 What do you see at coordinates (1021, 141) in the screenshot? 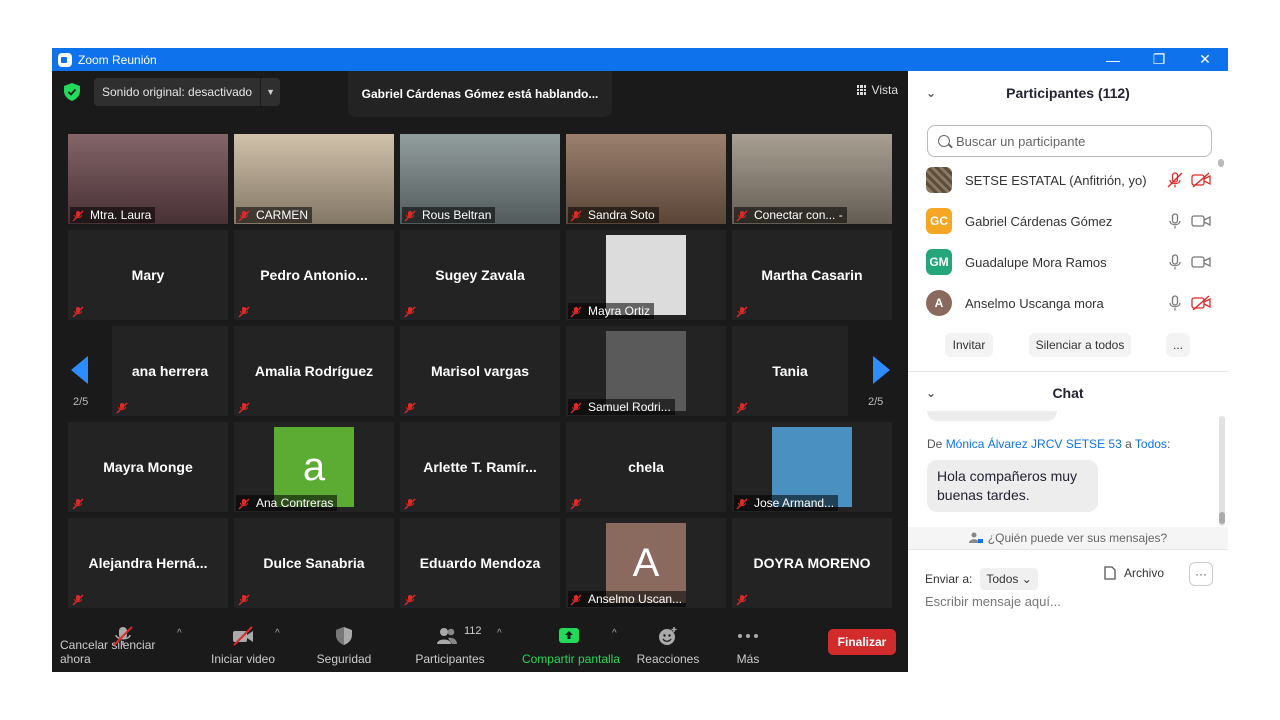
I see `search-placeholder: Buscar un participante` at bounding box center [1021, 141].